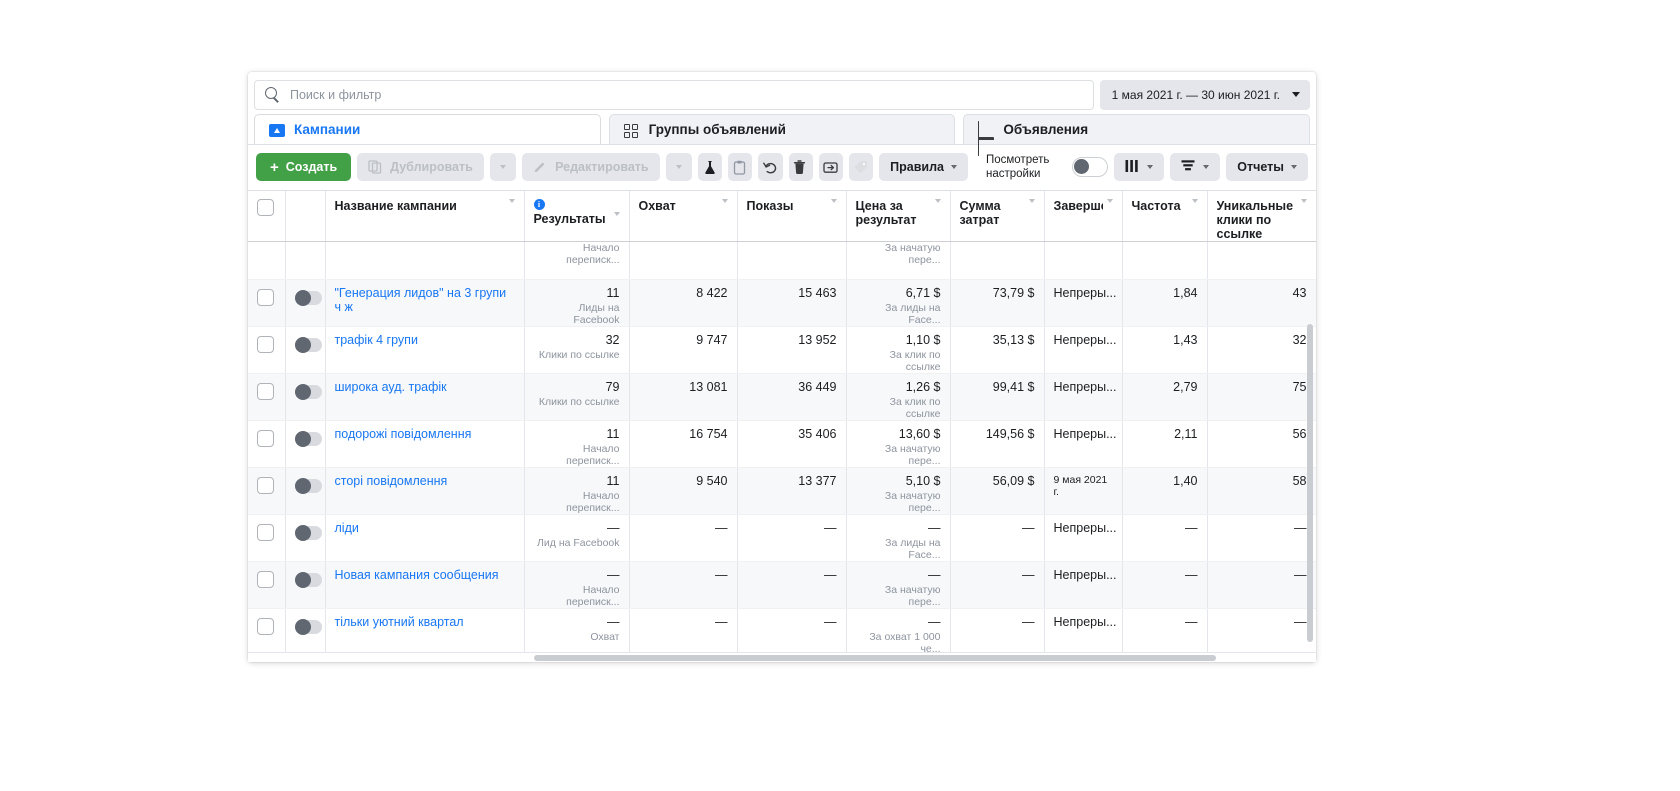  Describe the element at coordinates (898, 216) in the screenshot. I see `col-header-cost-per-result: Цена за результат` at that location.